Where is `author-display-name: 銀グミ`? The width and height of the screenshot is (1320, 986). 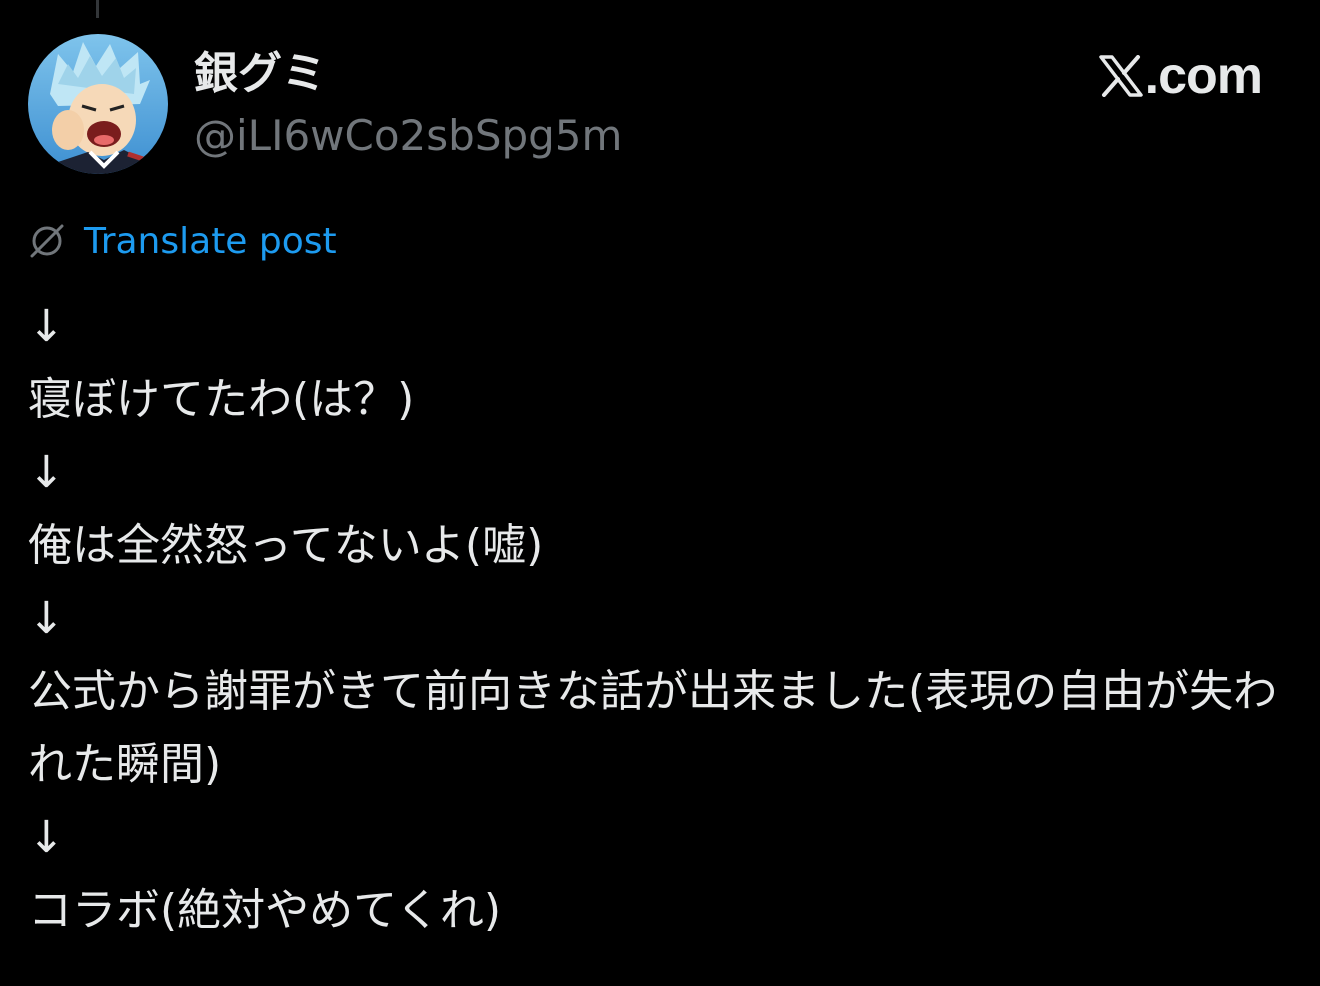
author-display-name: 銀グミ is located at coordinates (260, 74).